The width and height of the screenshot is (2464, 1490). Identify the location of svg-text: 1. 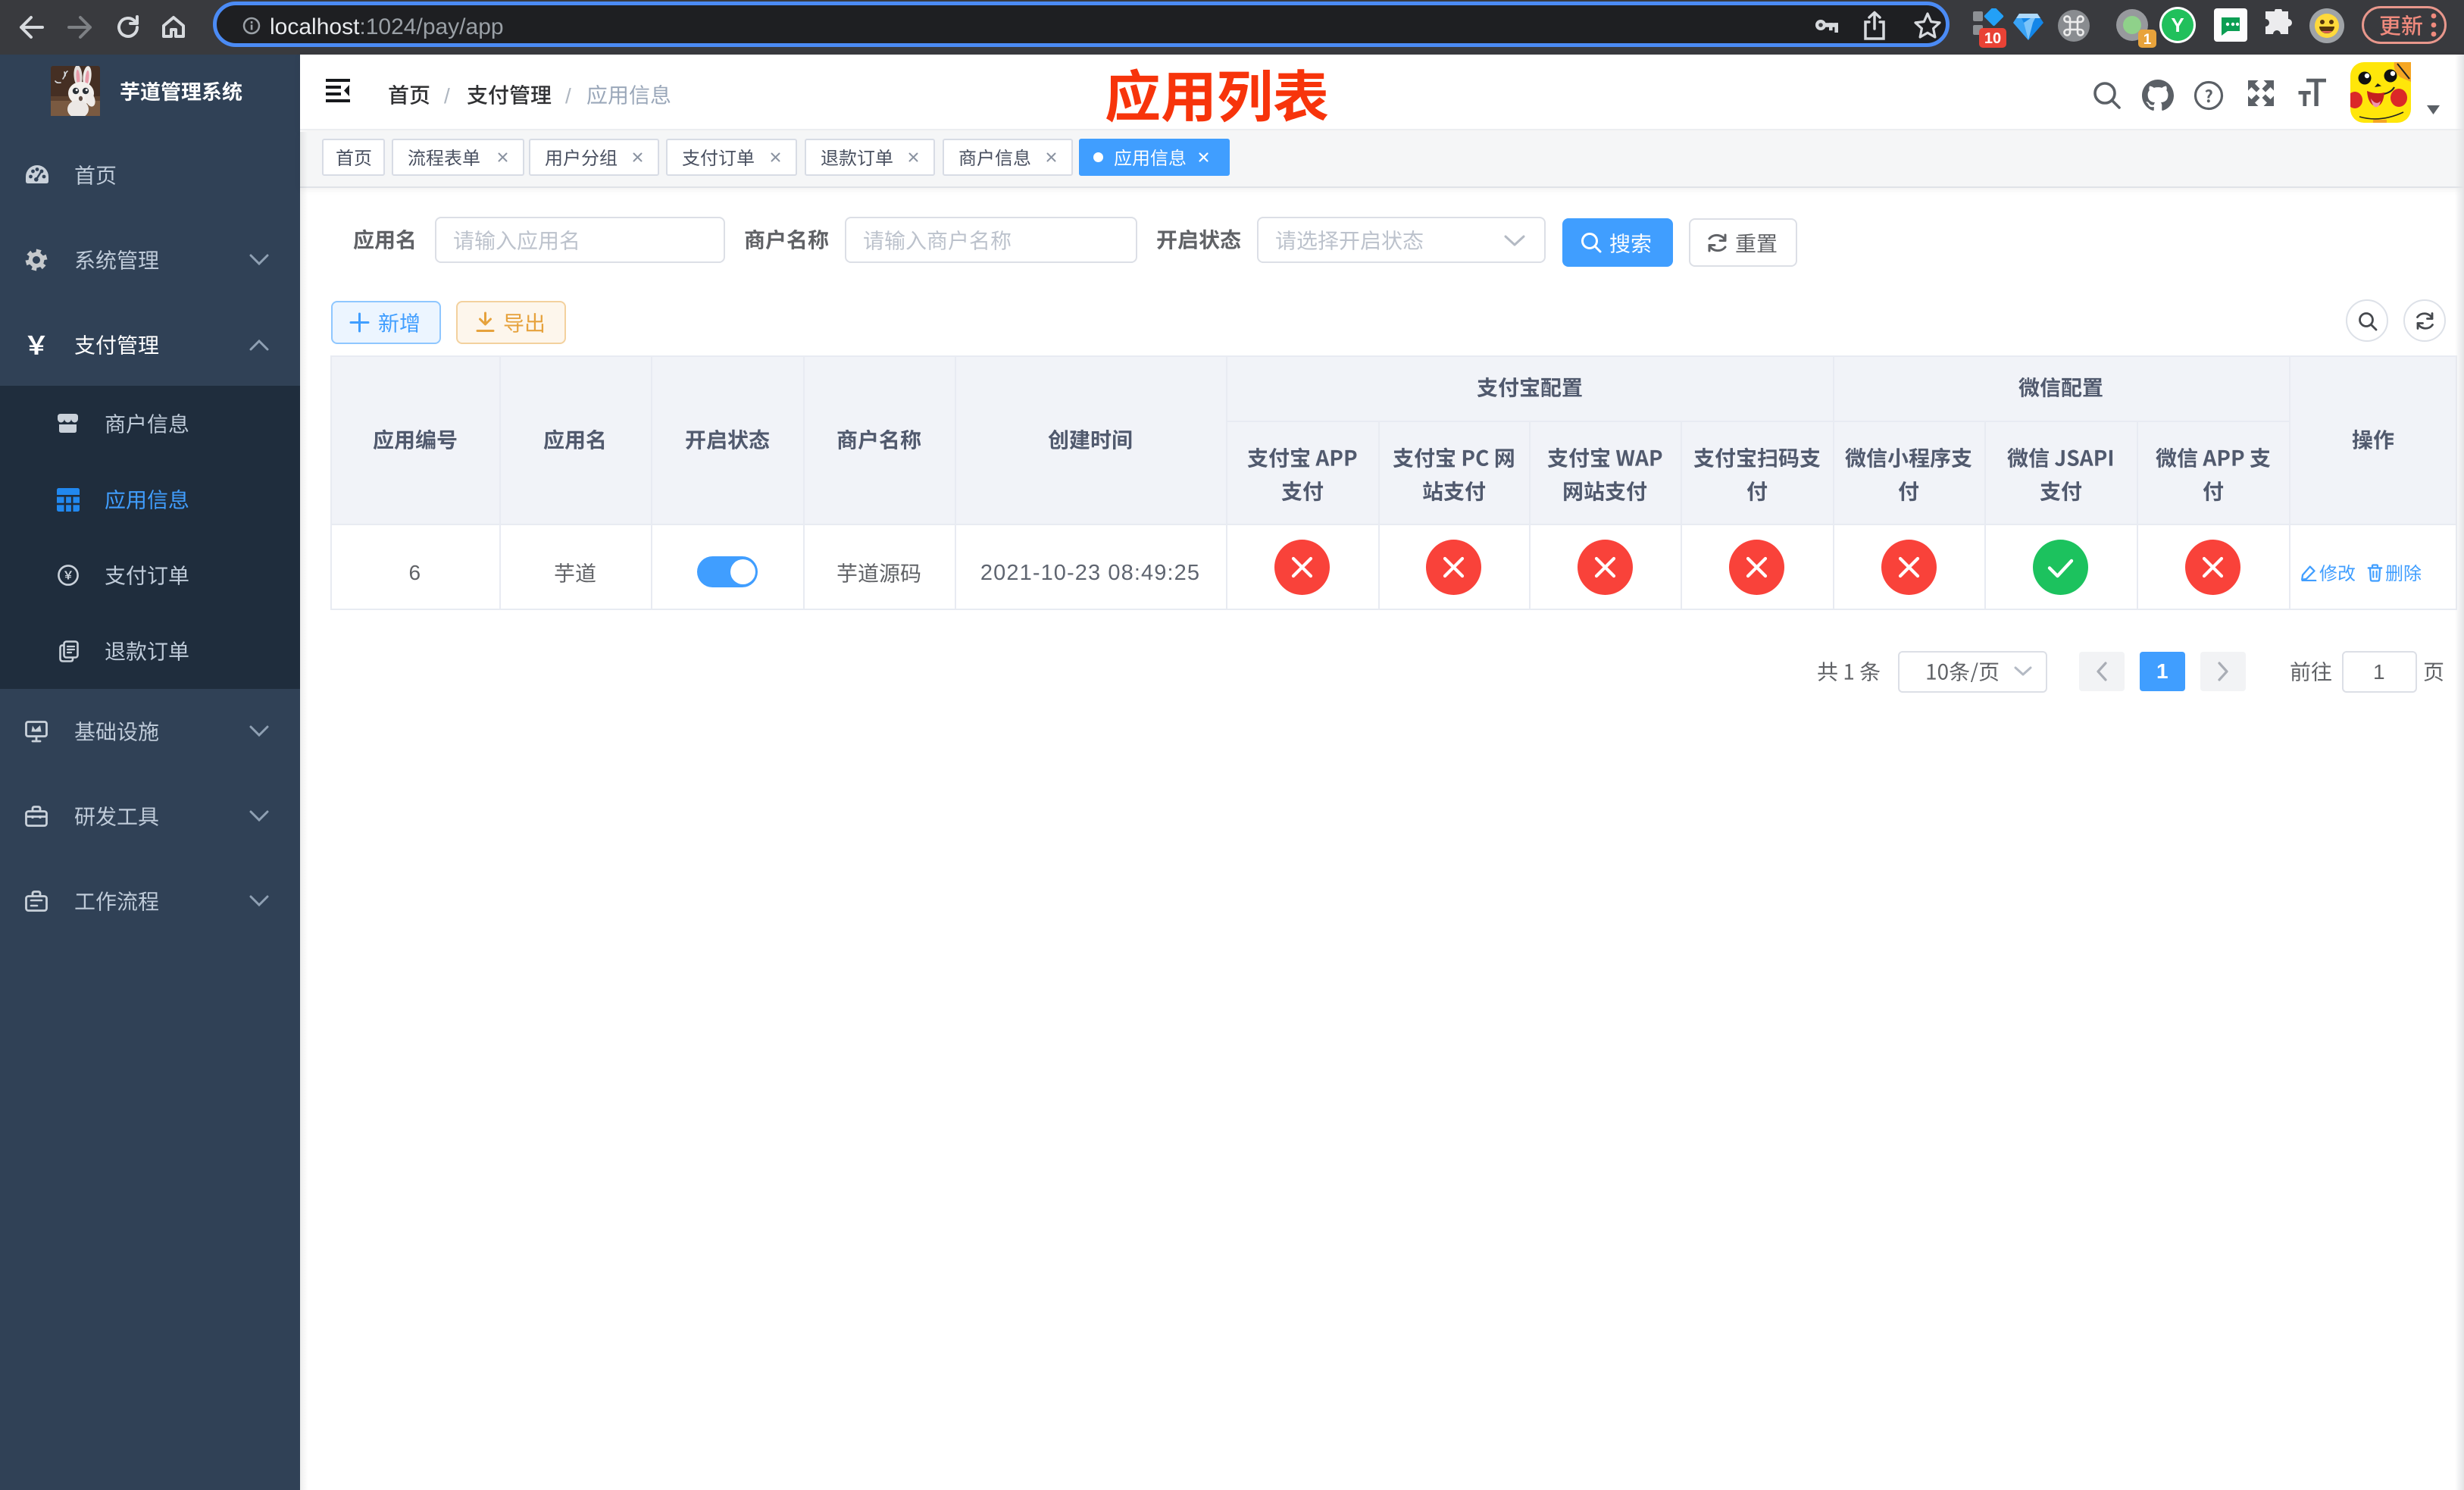
(2147, 40).